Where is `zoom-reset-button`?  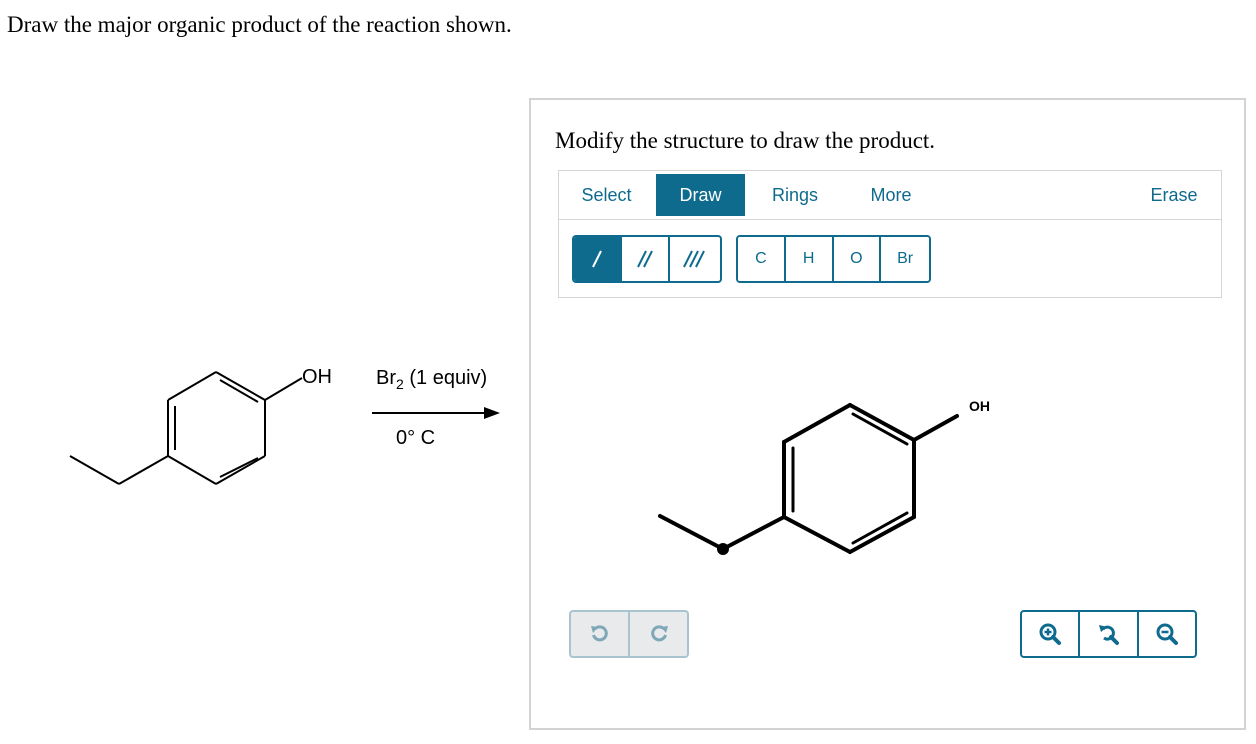
zoom-reset-button is located at coordinates (1109, 634).